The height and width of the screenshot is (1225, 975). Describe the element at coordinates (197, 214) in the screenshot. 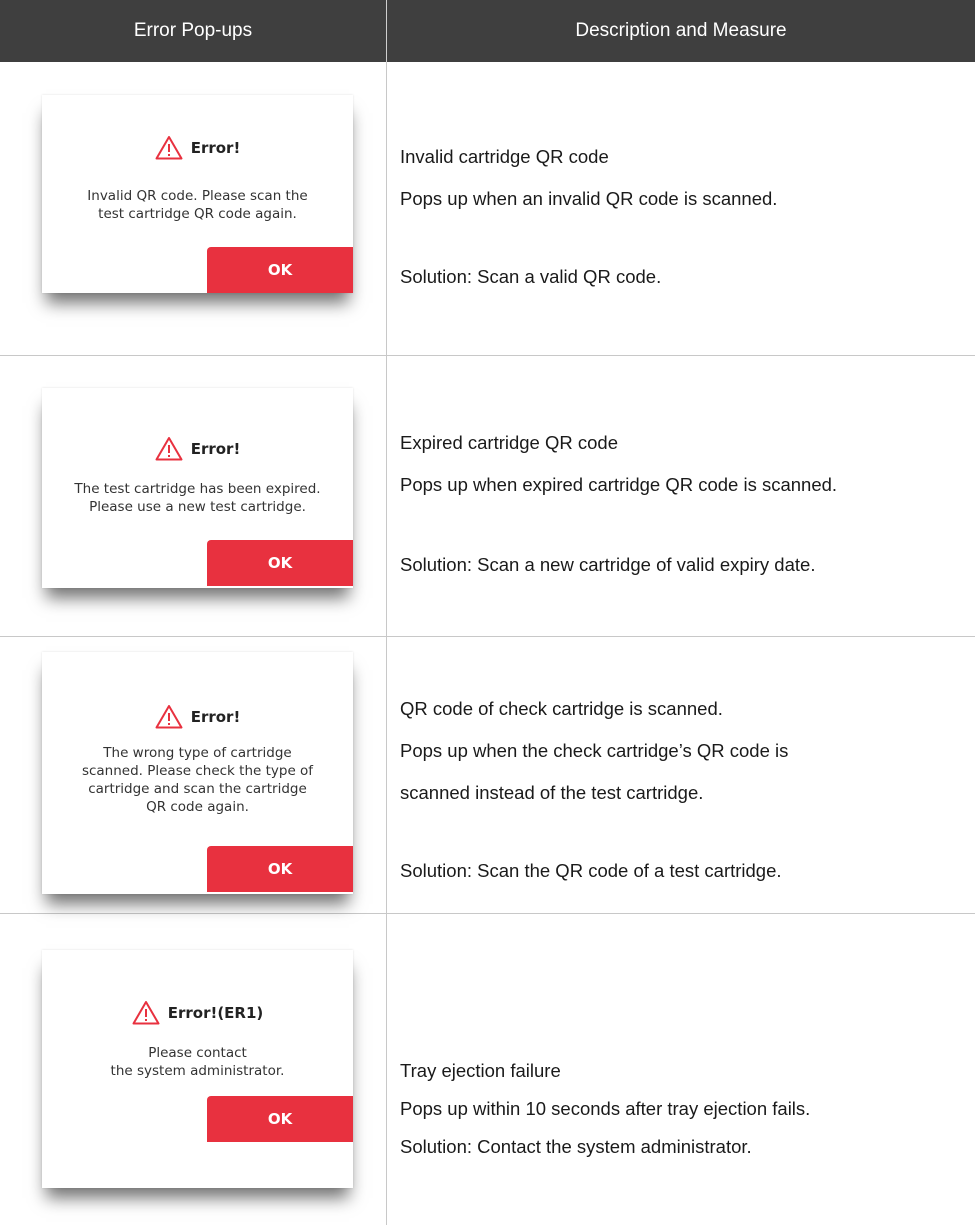

I see `popup-message-line: test cartridge QR code again.` at that location.